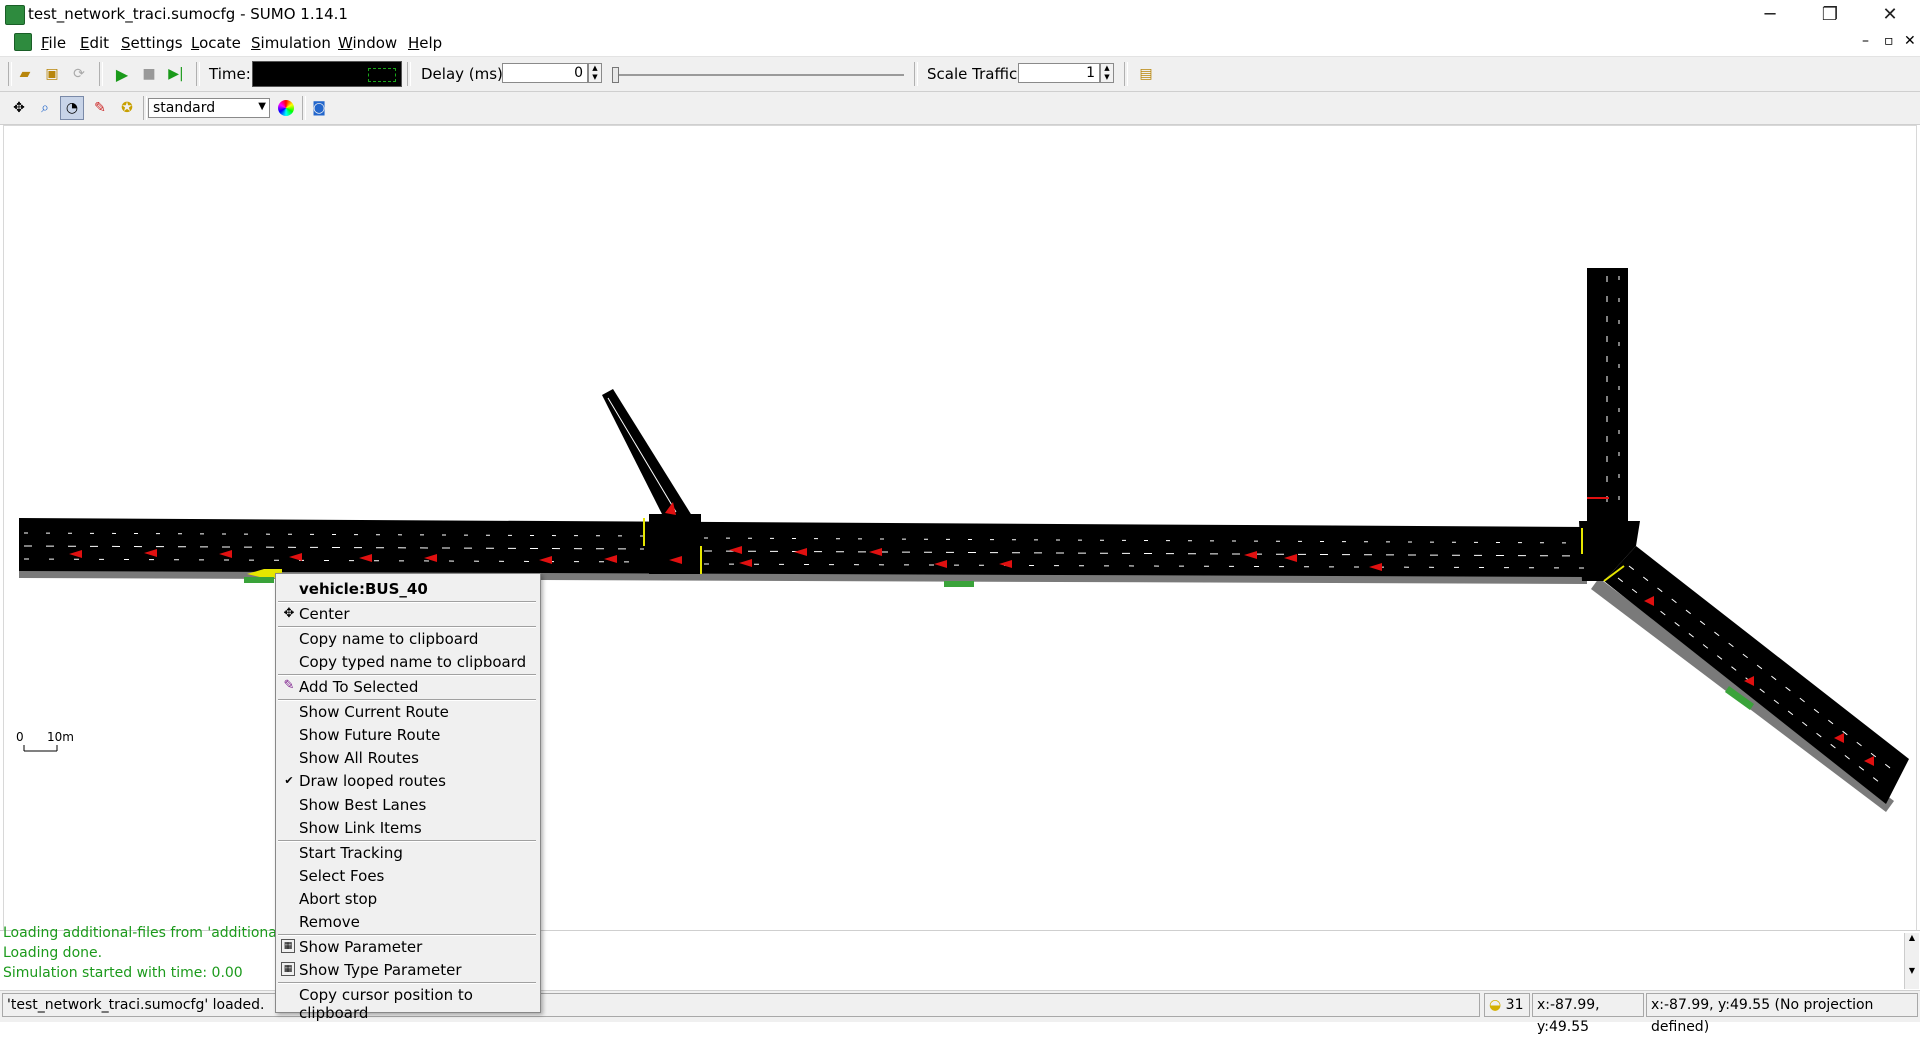 The height and width of the screenshot is (1038, 1920). What do you see at coordinates (79, 74) in the screenshot?
I see `reload-icon: ⟳` at bounding box center [79, 74].